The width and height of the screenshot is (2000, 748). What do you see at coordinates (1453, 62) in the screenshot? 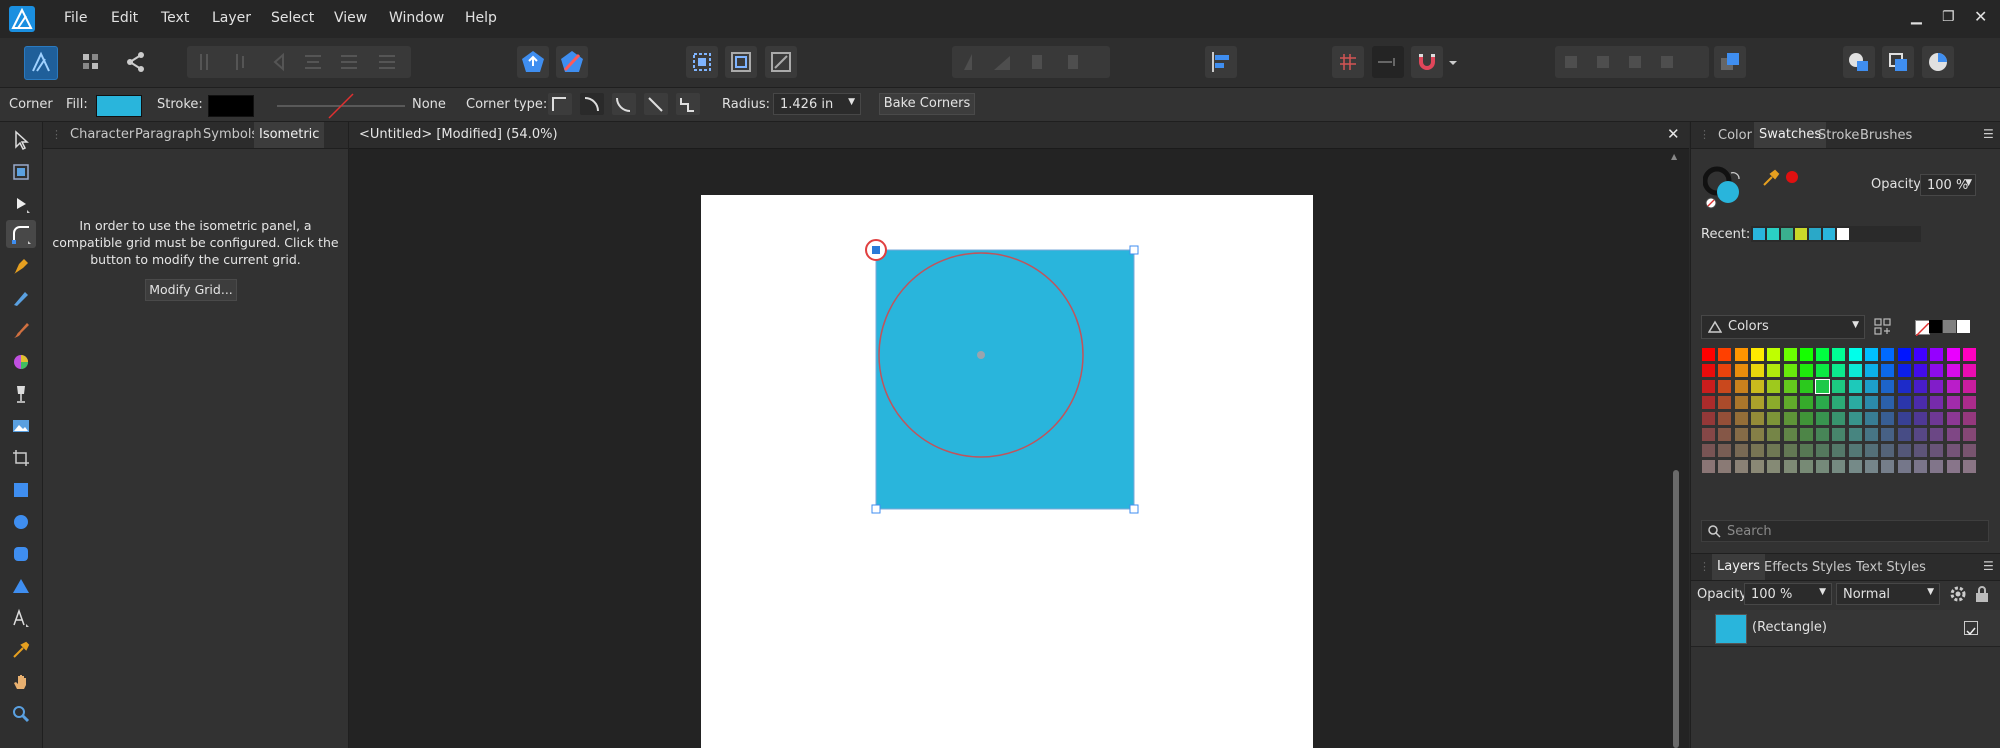
I see `snapping-dropdown` at bounding box center [1453, 62].